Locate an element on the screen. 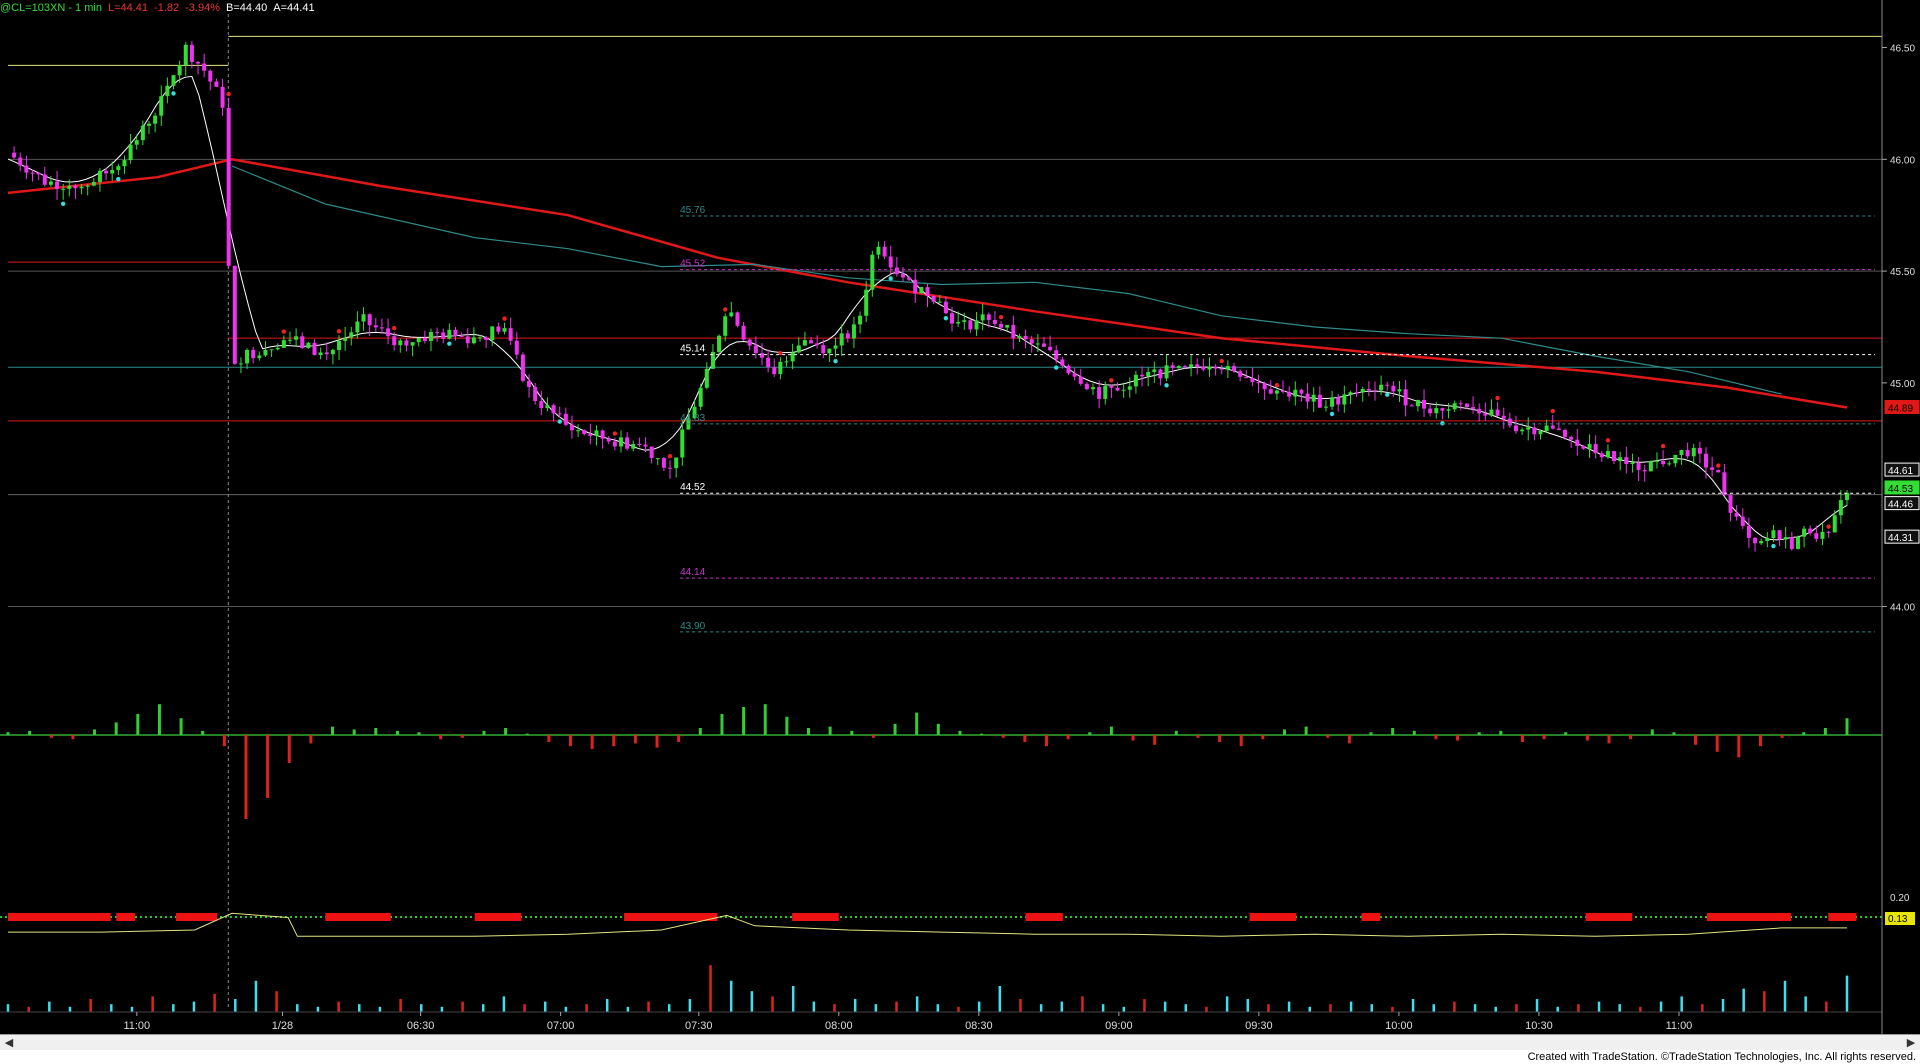  level-label: 45.52 is located at coordinates (692, 264).